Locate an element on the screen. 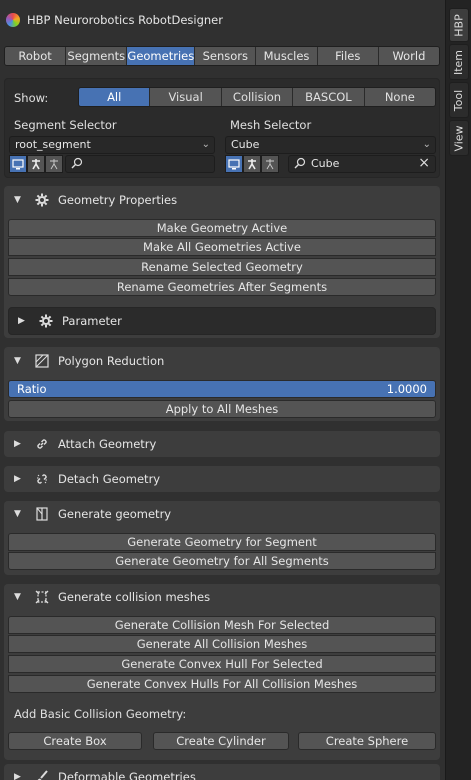  tab-sensors: Sensors is located at coordinates (226, 56).